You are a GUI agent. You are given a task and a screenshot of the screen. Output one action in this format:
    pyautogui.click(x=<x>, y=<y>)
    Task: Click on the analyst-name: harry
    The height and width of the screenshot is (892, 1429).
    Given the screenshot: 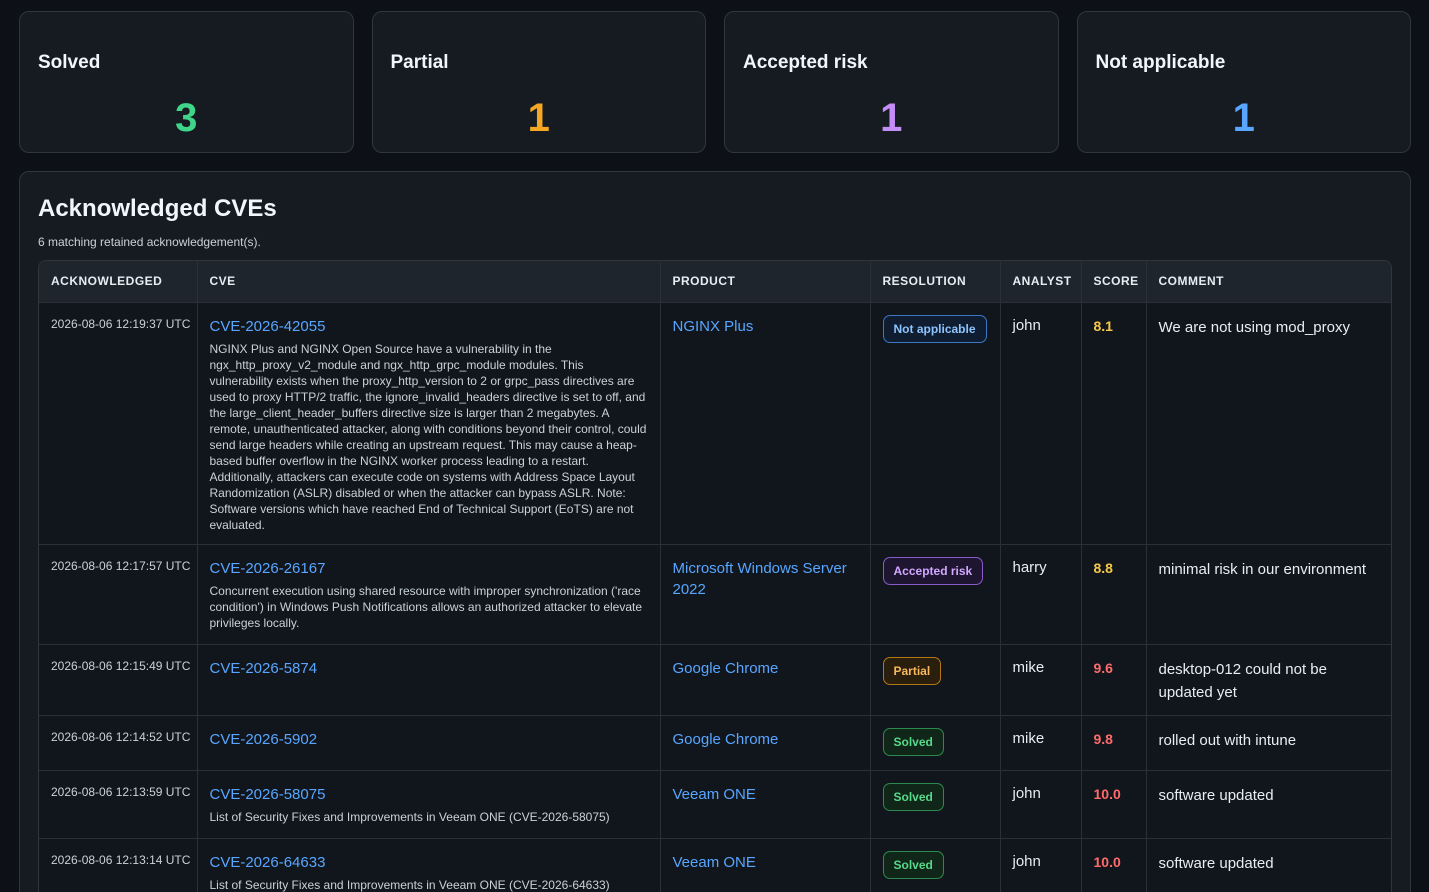 What is the action you would take?
    pyautogui.click(x=1029, y=567)
    